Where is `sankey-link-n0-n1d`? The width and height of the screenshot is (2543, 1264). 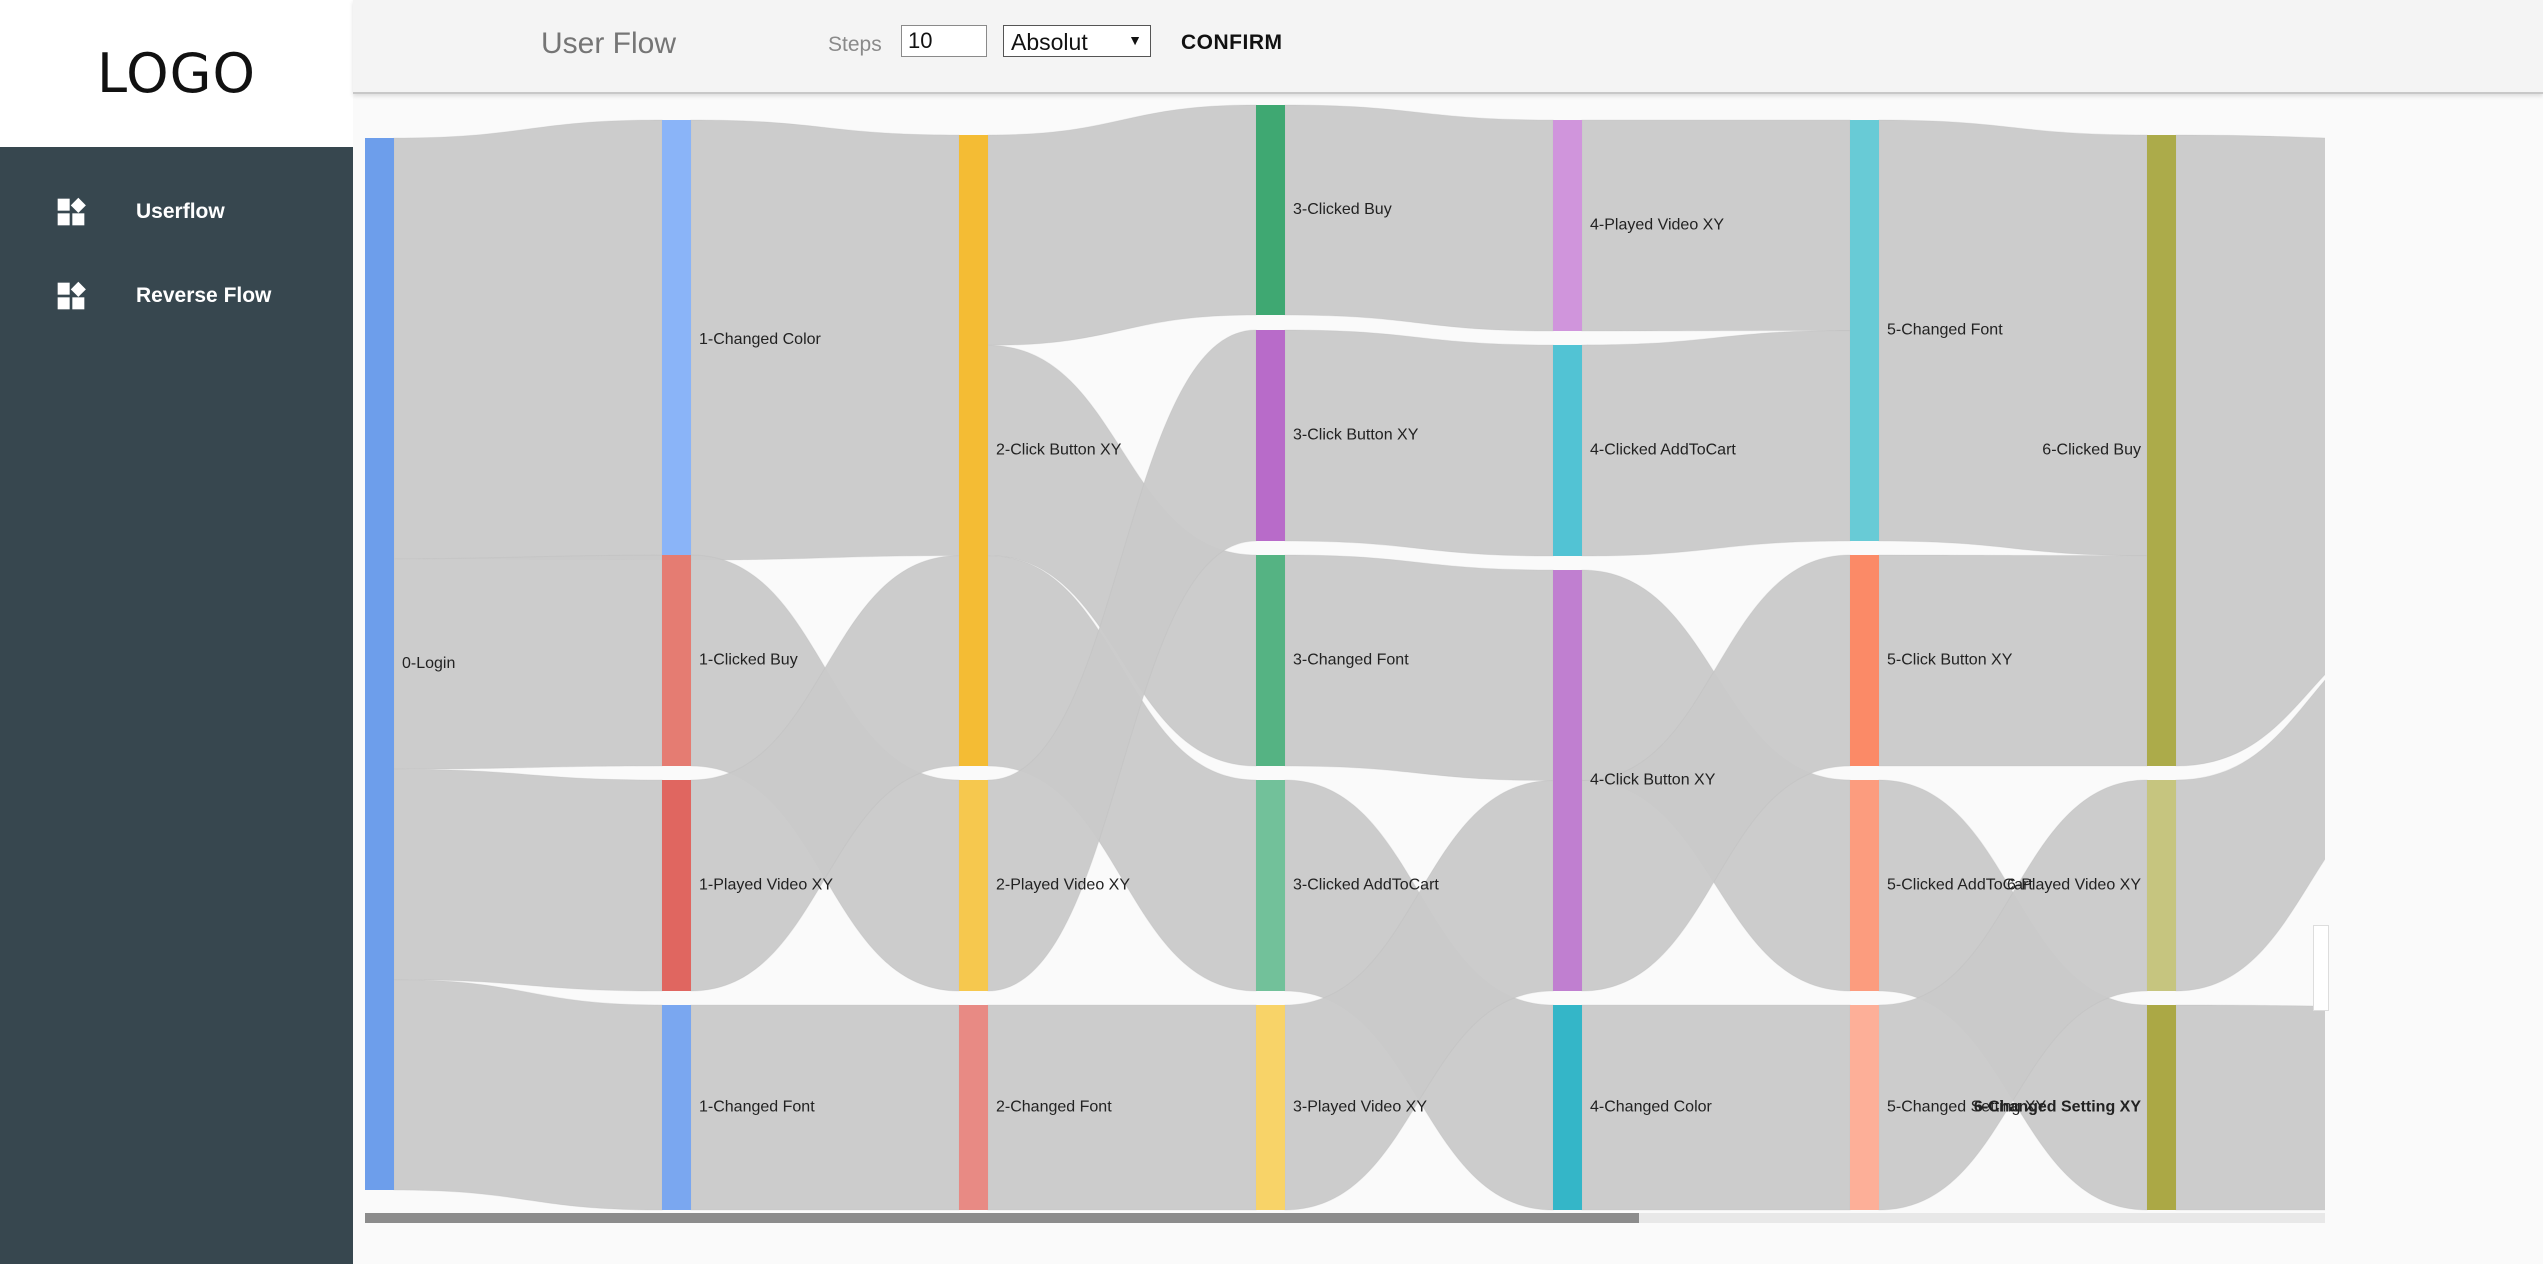 sankey-link-n0-n1d is located at coordinates (528, 1095).